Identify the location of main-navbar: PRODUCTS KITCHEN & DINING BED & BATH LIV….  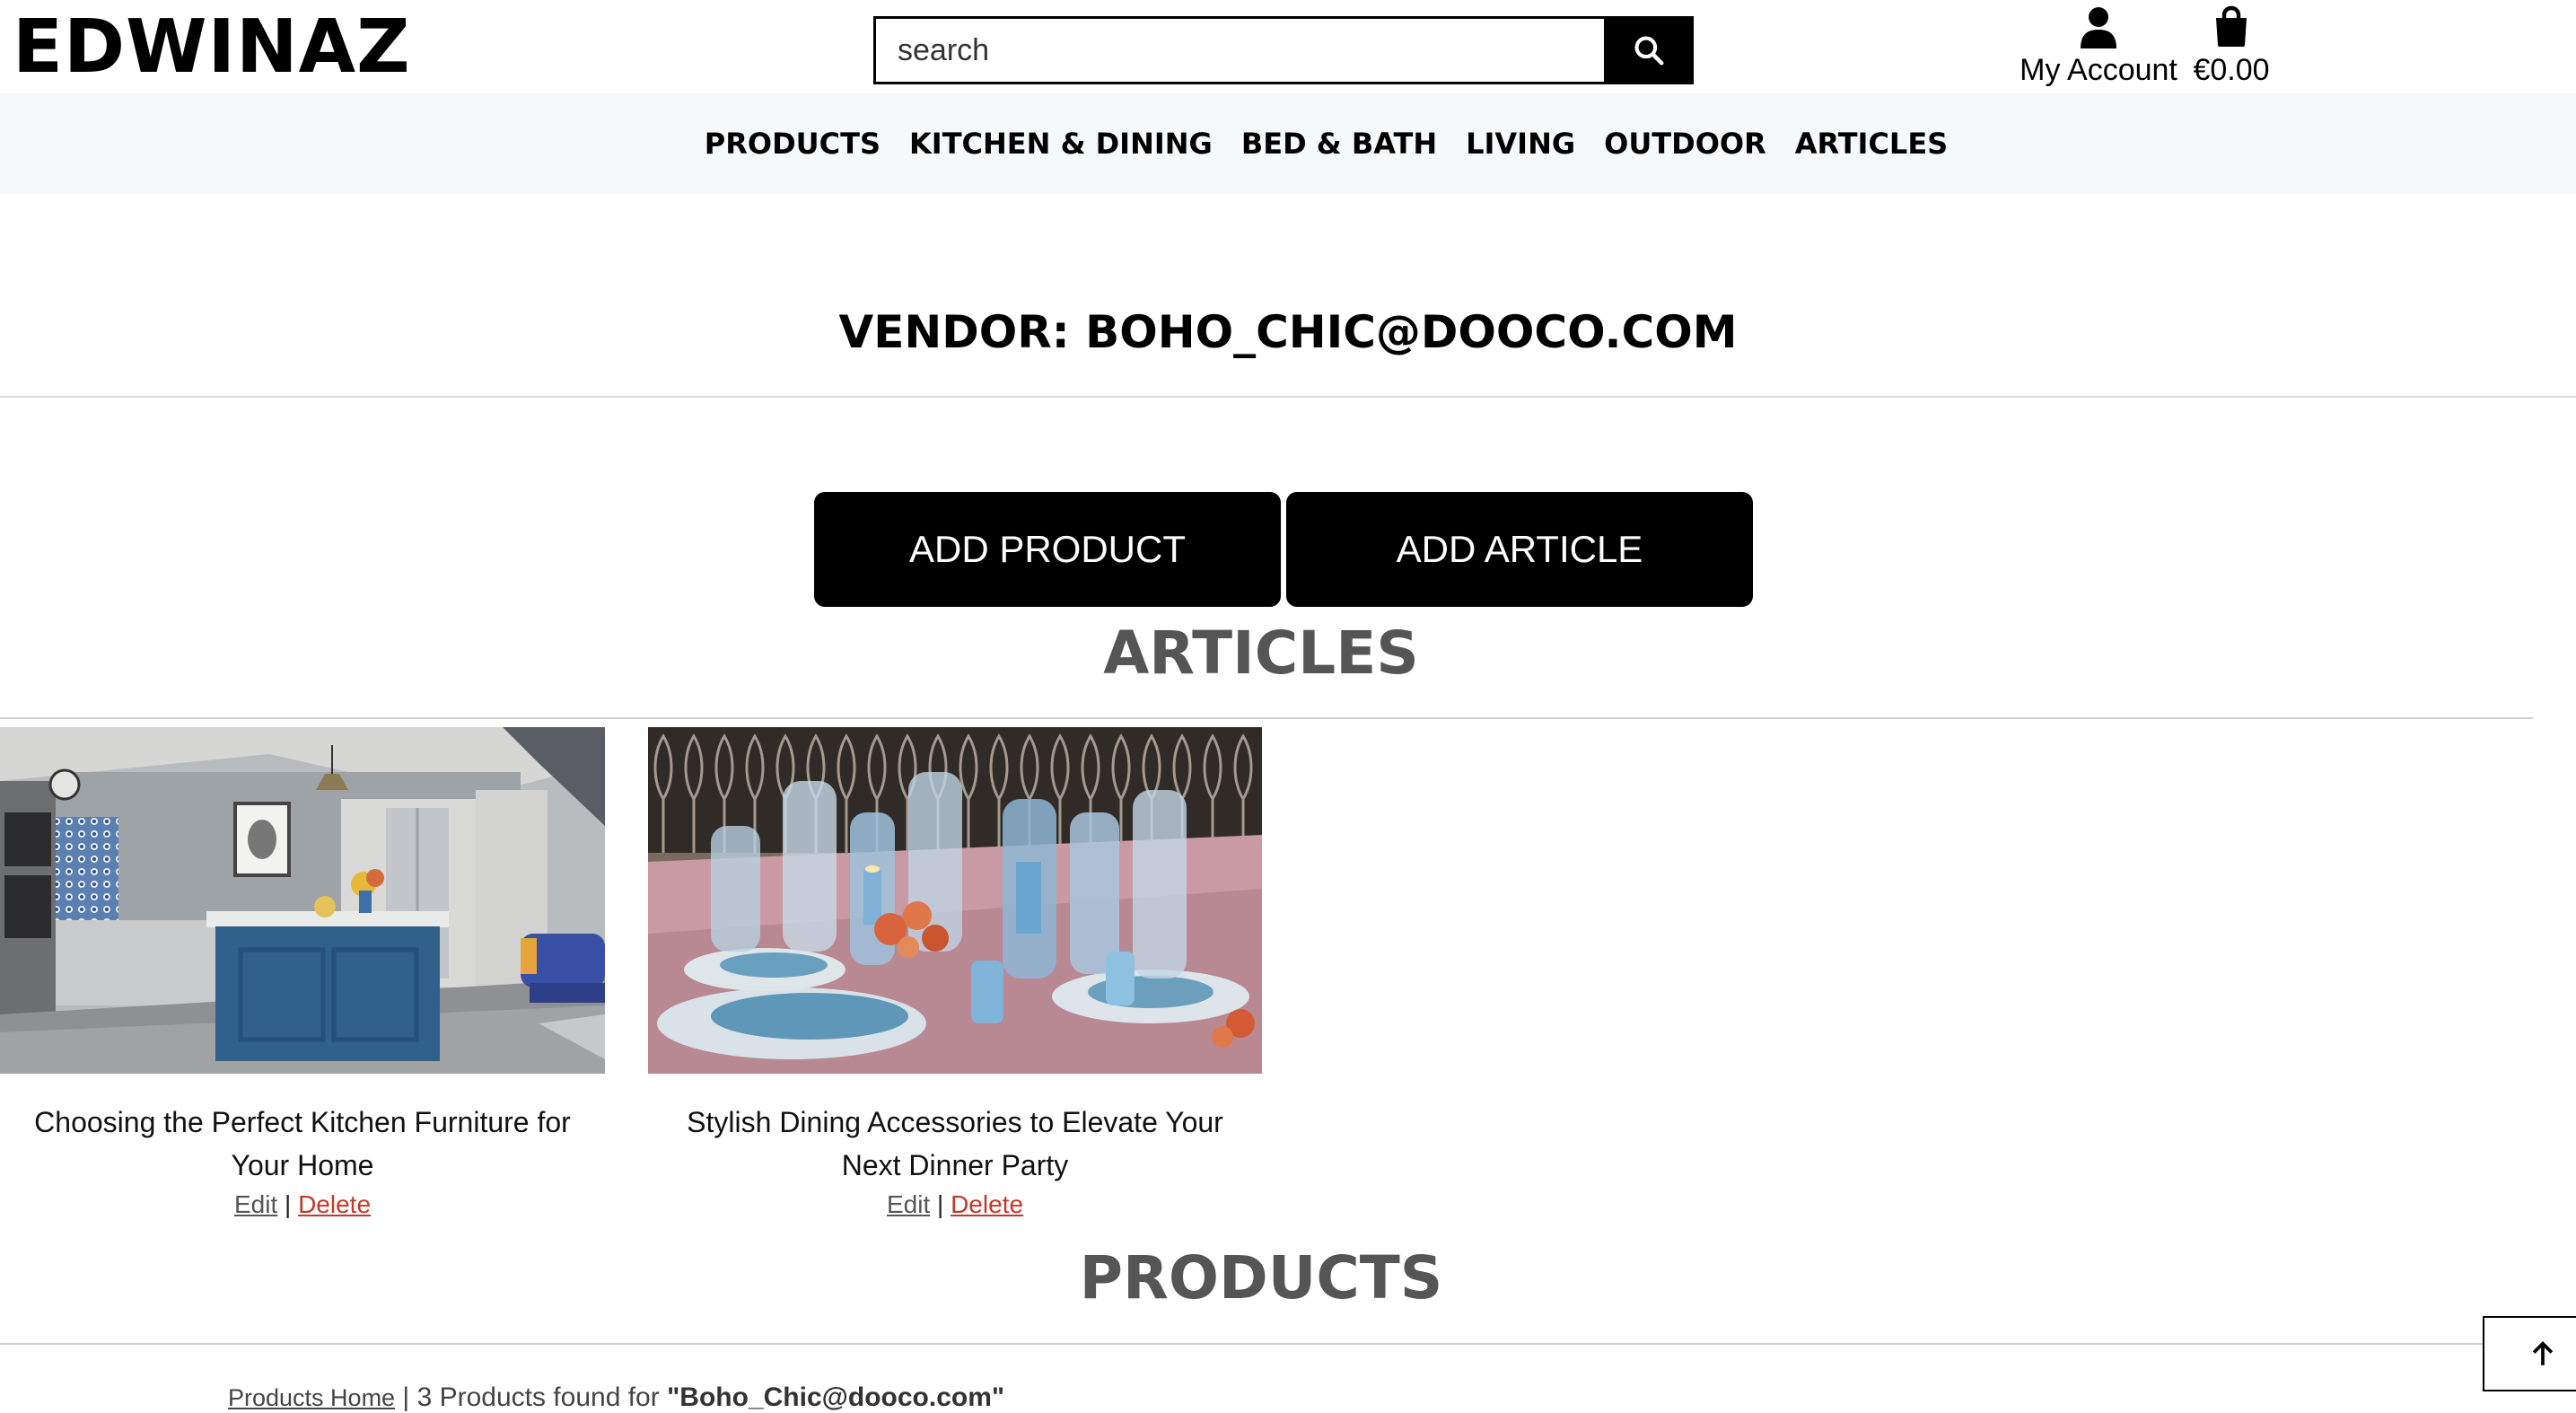
(1288, 143).